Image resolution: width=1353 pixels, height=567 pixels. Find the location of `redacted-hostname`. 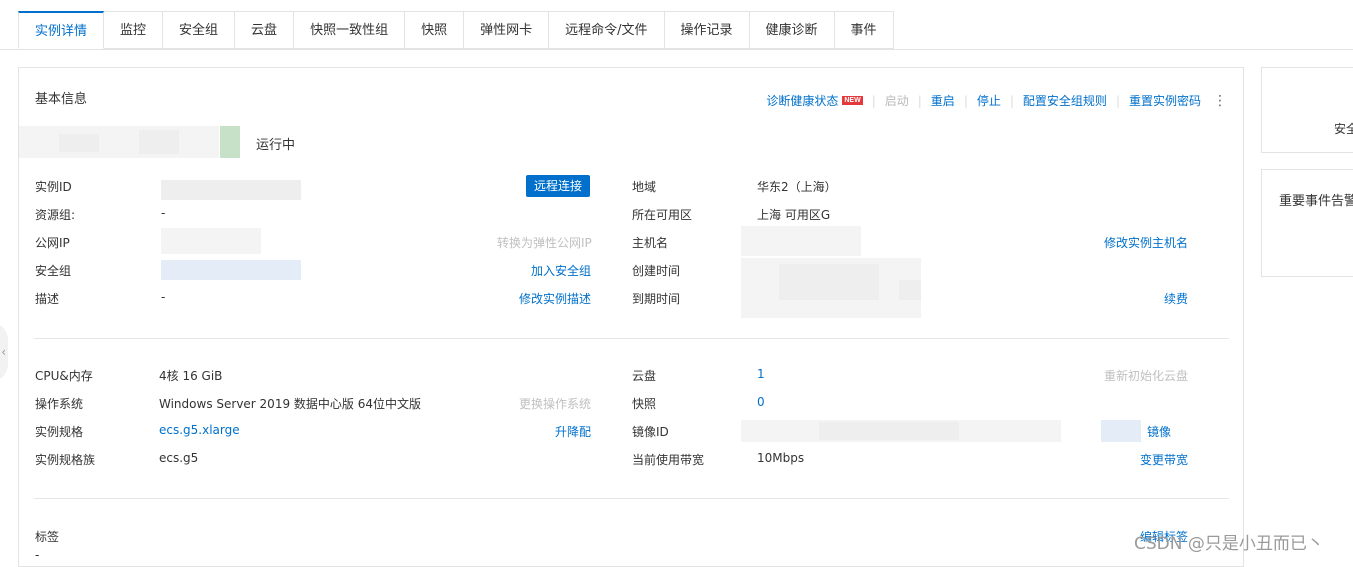

redacted-hostname is located at coordinates (801, 241).